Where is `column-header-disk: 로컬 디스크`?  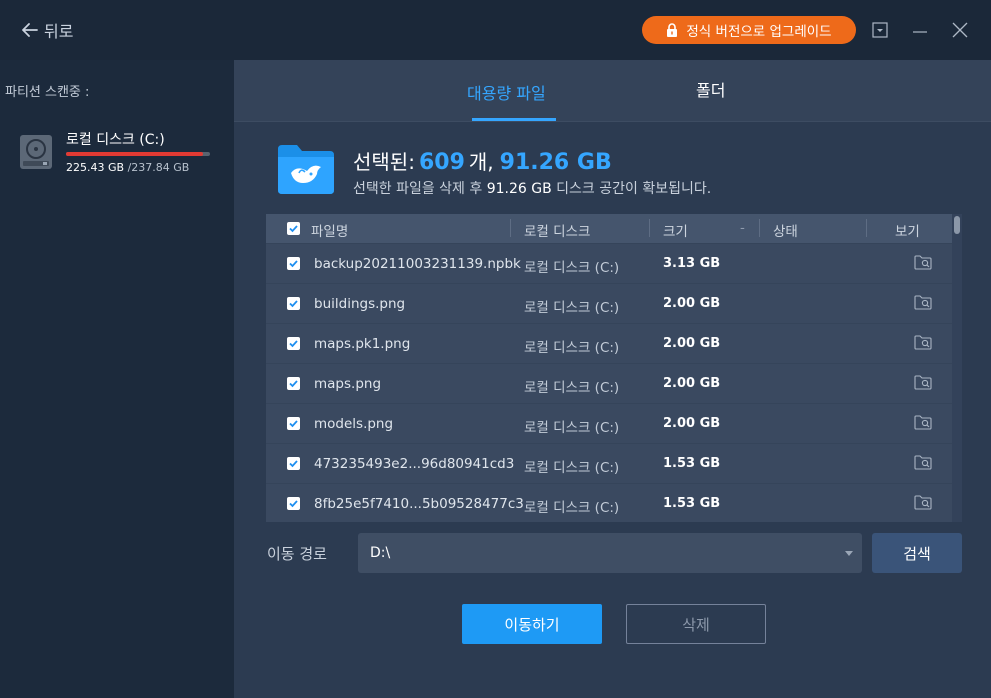
column-header-disk: 로컬 디스크 is located at coordinates (557, 230).